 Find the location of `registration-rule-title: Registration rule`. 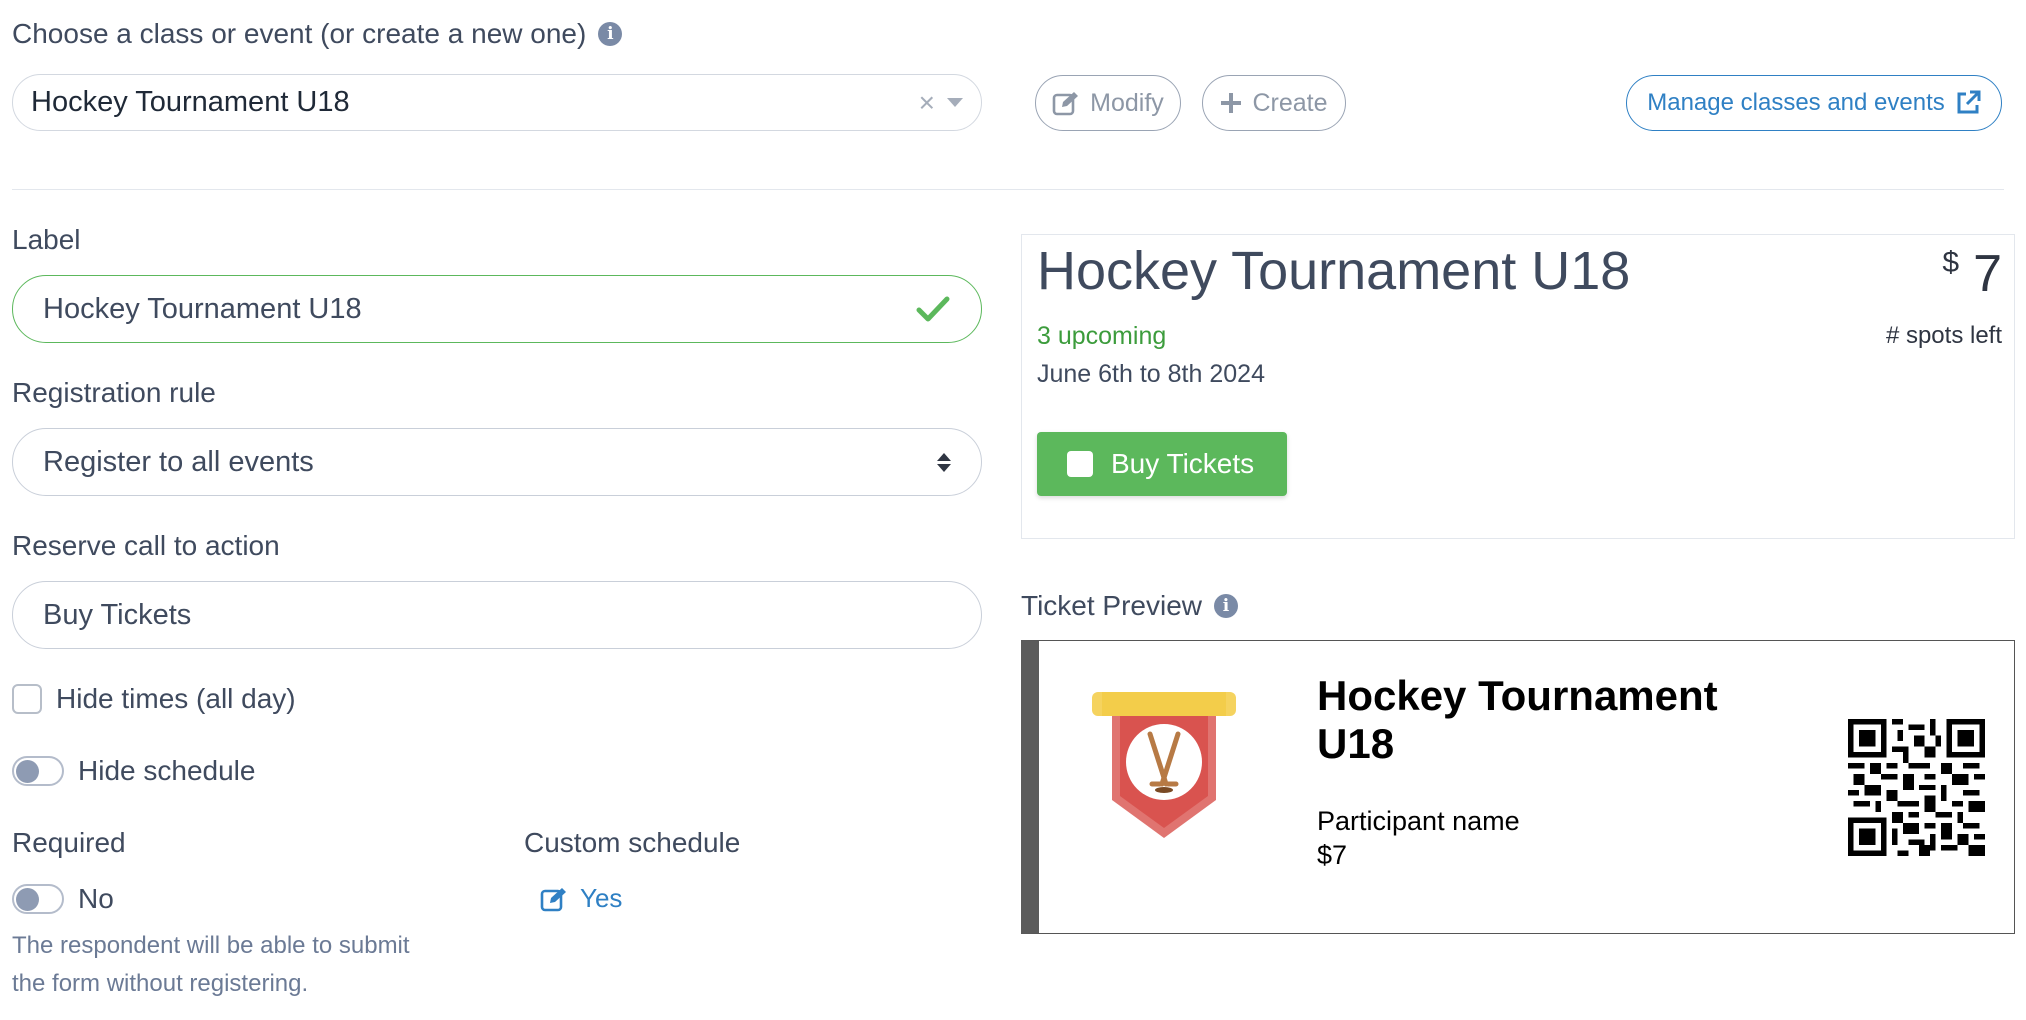

registration-rule-title: Registration rule is located at coordinates (114, 392).